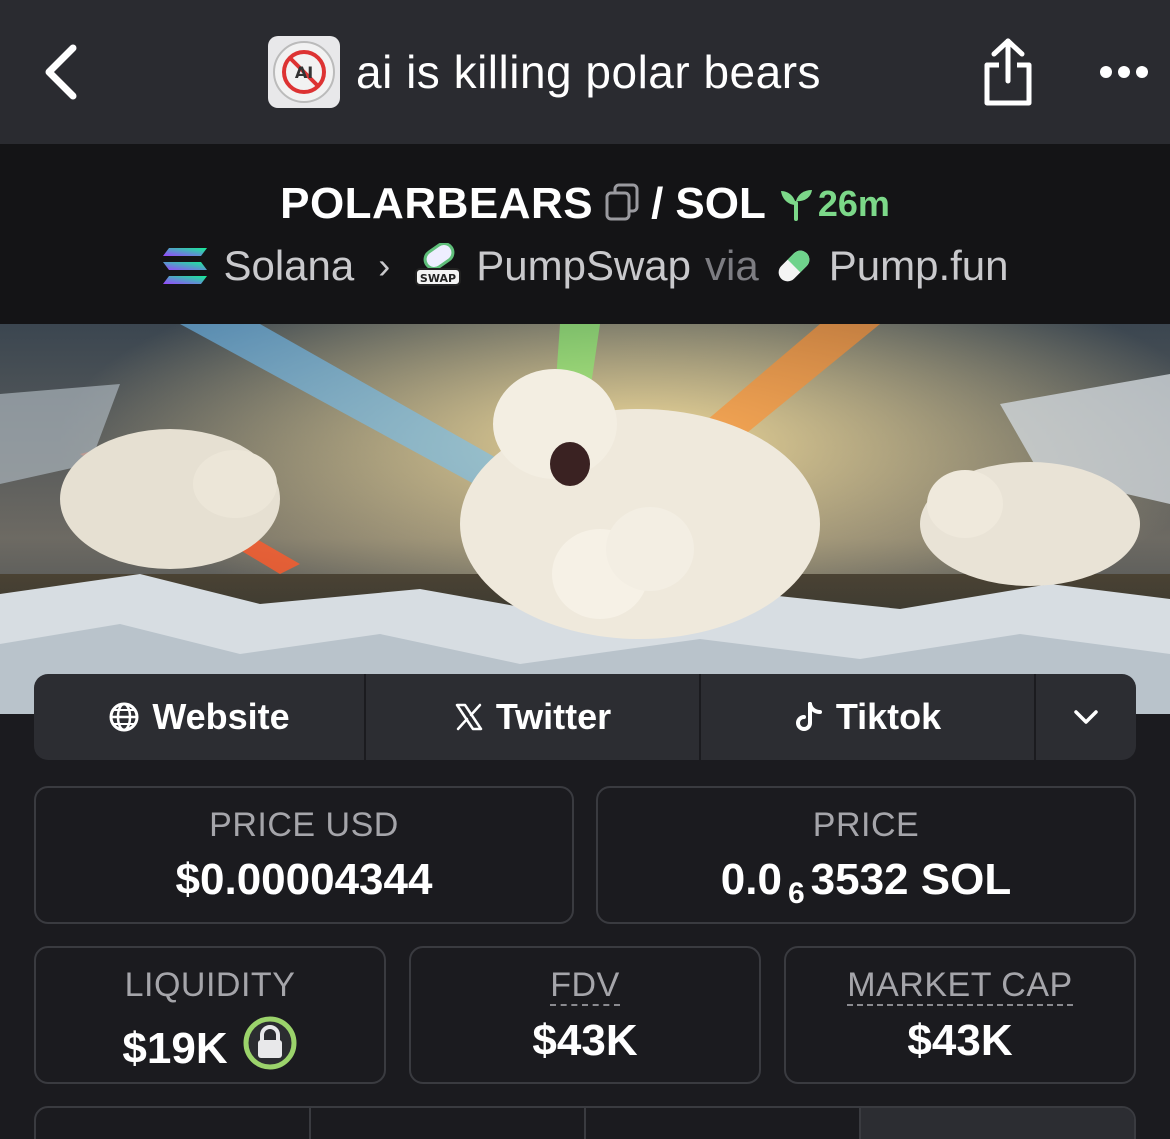  What do you see at coordinates (437, 203) in the screenshot?
I see `base-token: POLARBEARS` at bounding box center [437, 203].